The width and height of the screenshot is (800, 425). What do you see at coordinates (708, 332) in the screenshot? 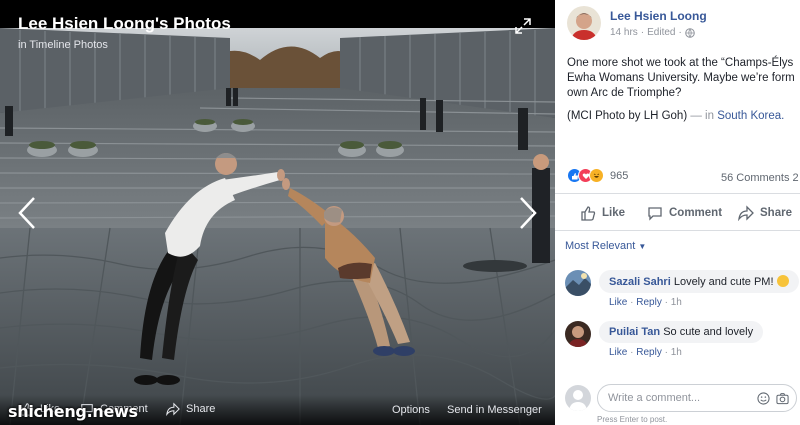
I see `comment-text: So cute and lovely` at bounding box center [708, 332].